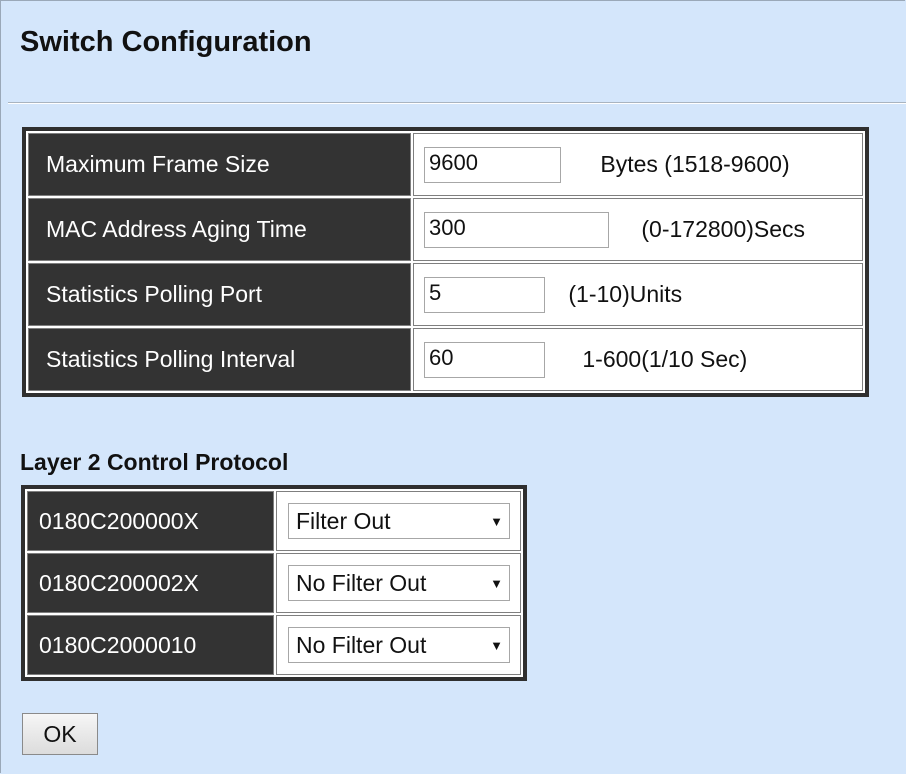 Image resolution: width=906 pixels, height=774 pixels. Describe the element at coordinates (665, 359) in the screenshot. I see `polling-interval-unit: 1-600(1/10 Sec)` at that location.